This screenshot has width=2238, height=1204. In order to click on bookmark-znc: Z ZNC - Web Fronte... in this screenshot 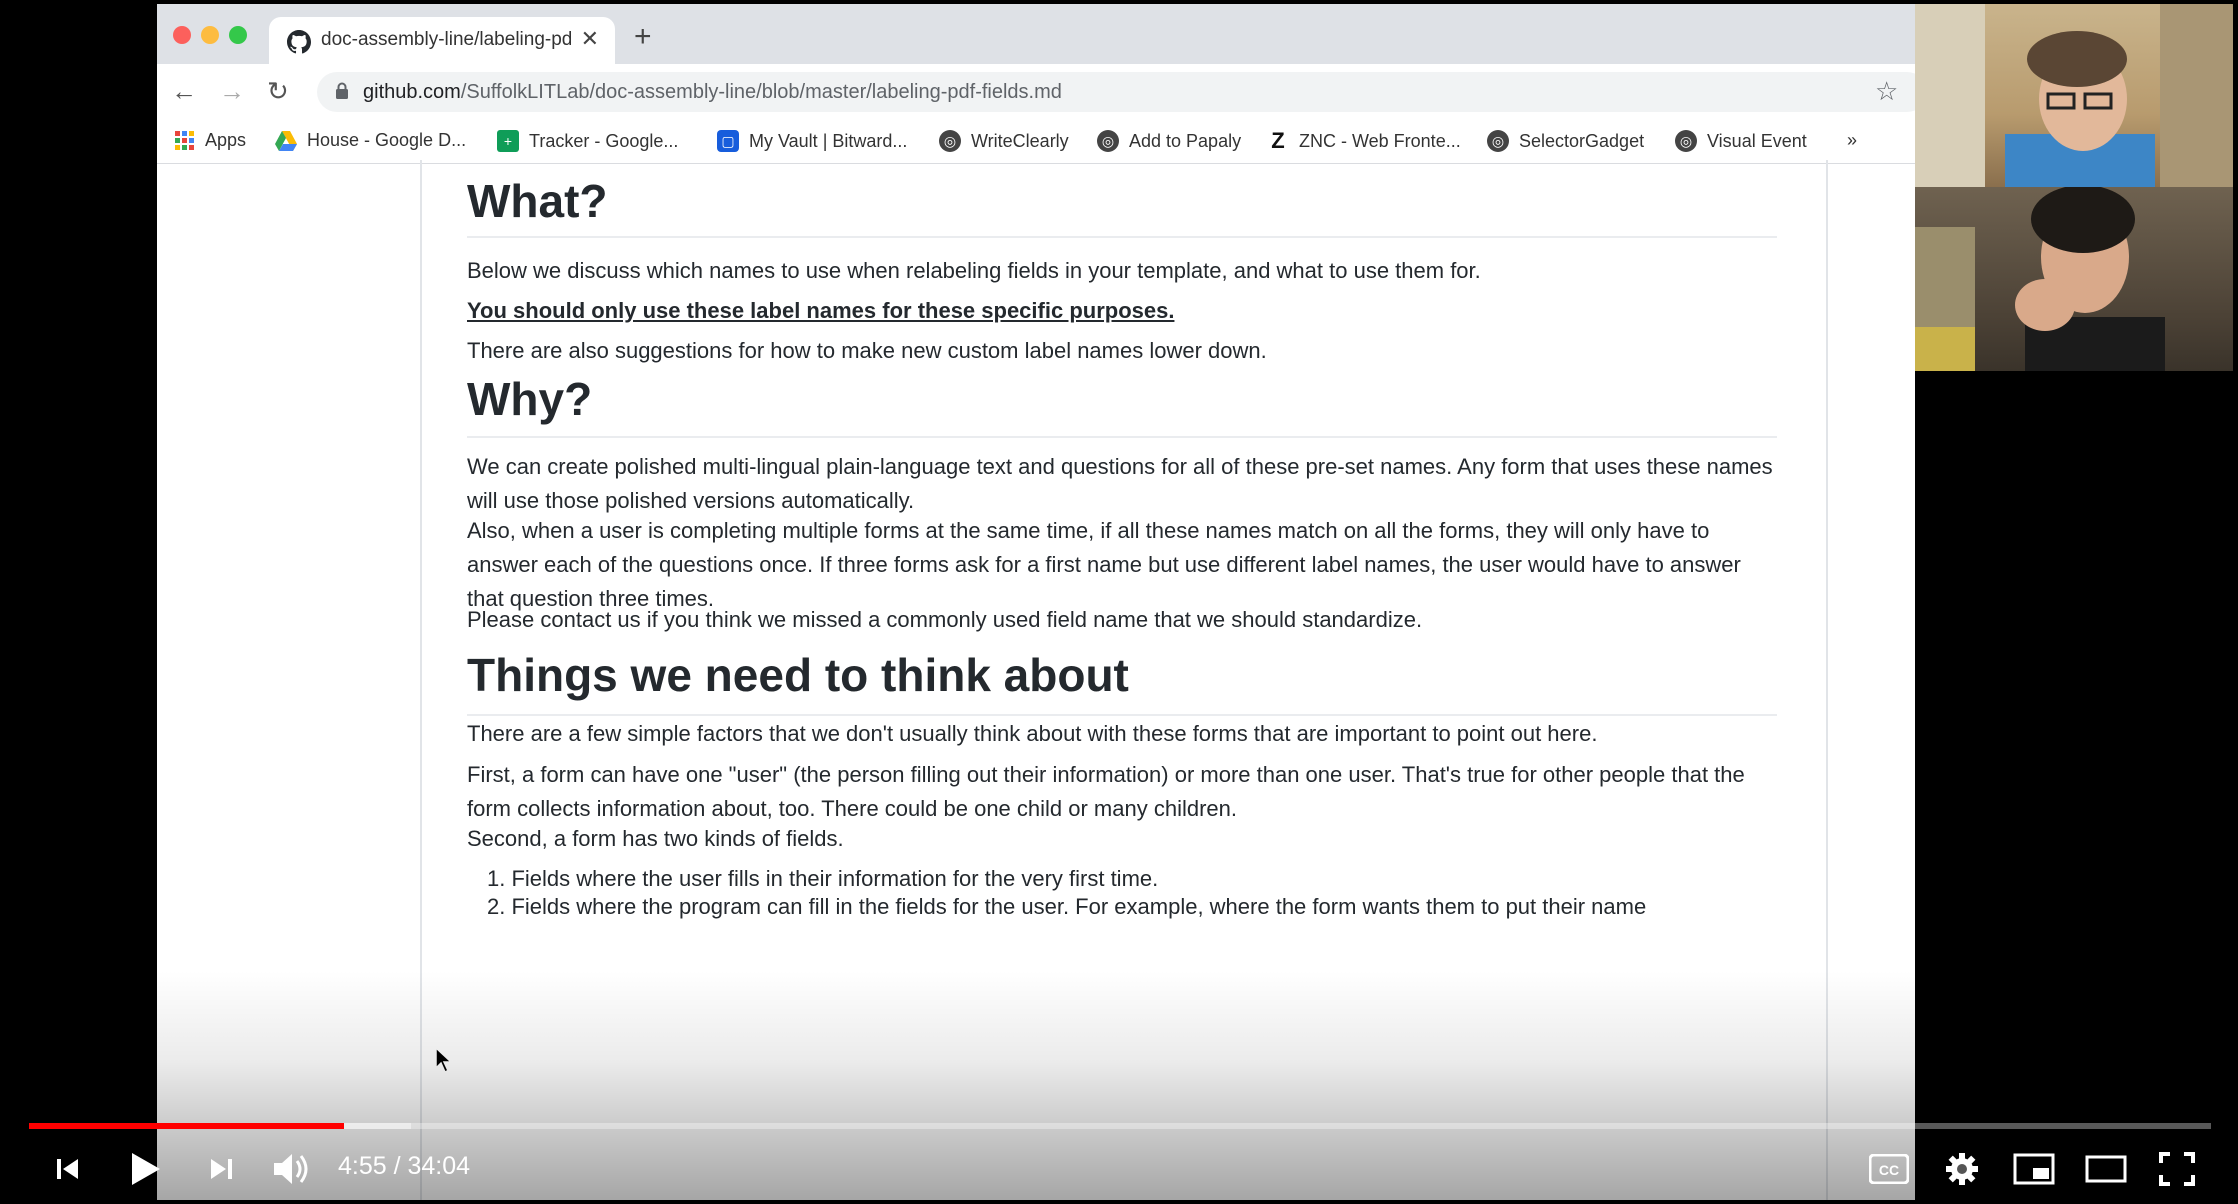, I will do `click(1364, 140)`.